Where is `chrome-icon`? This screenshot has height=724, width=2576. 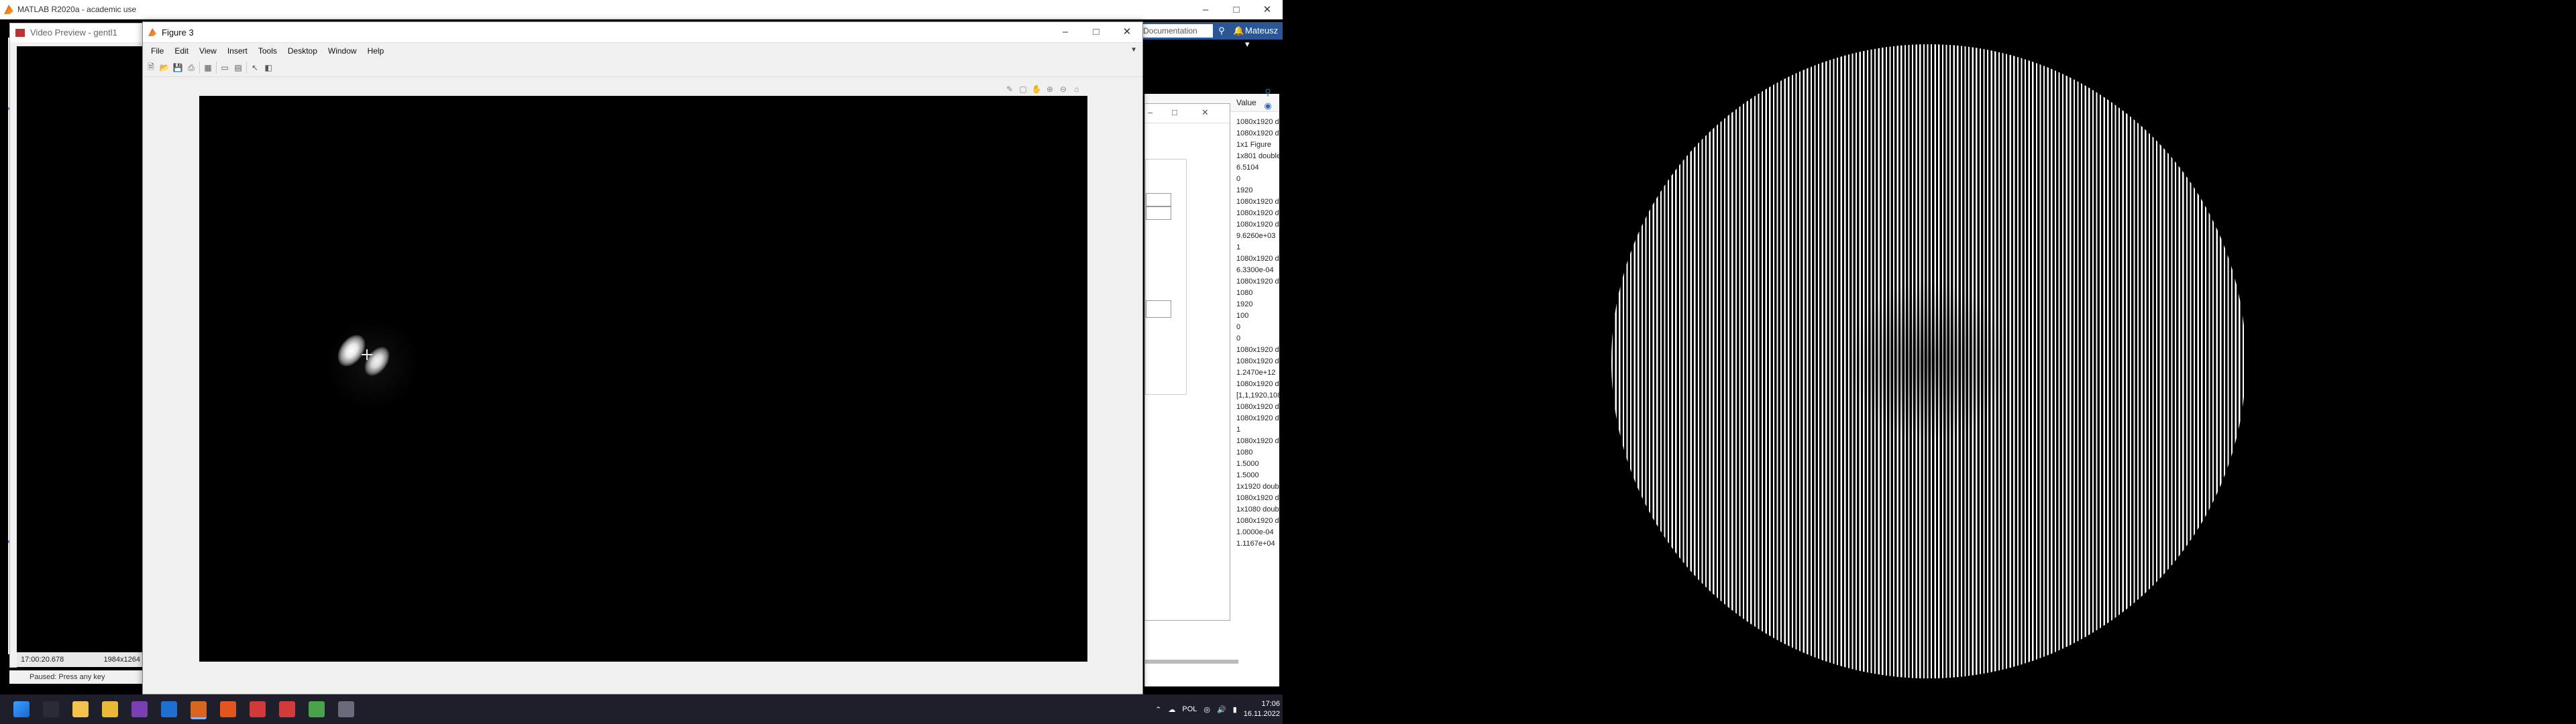
chrome-icon is located at coordinates (317, 709).